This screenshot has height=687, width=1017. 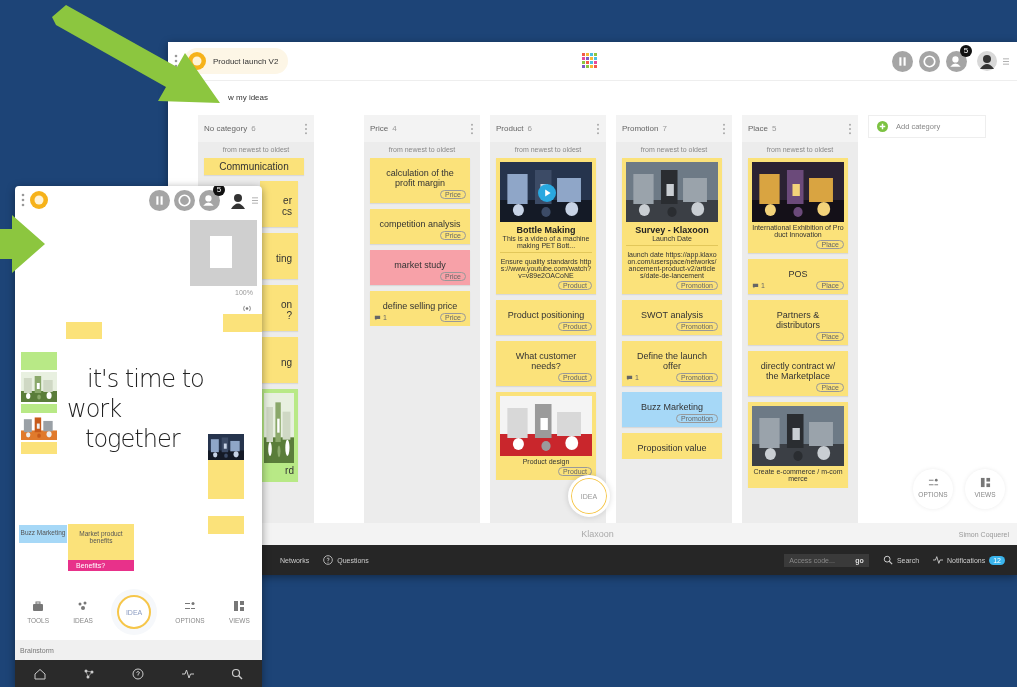 I want to click on column-title: Price, so click(x=379, y=128).